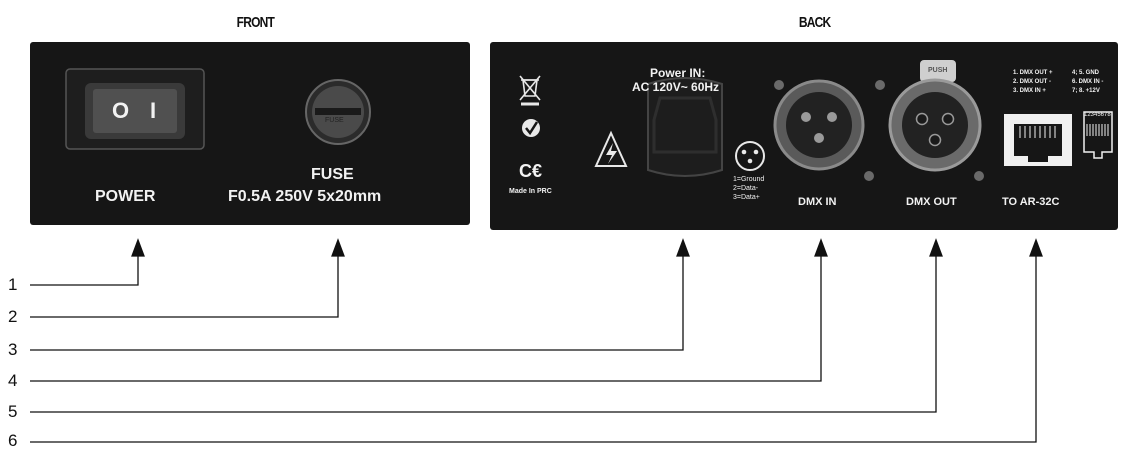  Describe the element at coordinates (1097, 115) in the screenshot. I see `rj45-pin-numbers: 12345678` at that location.